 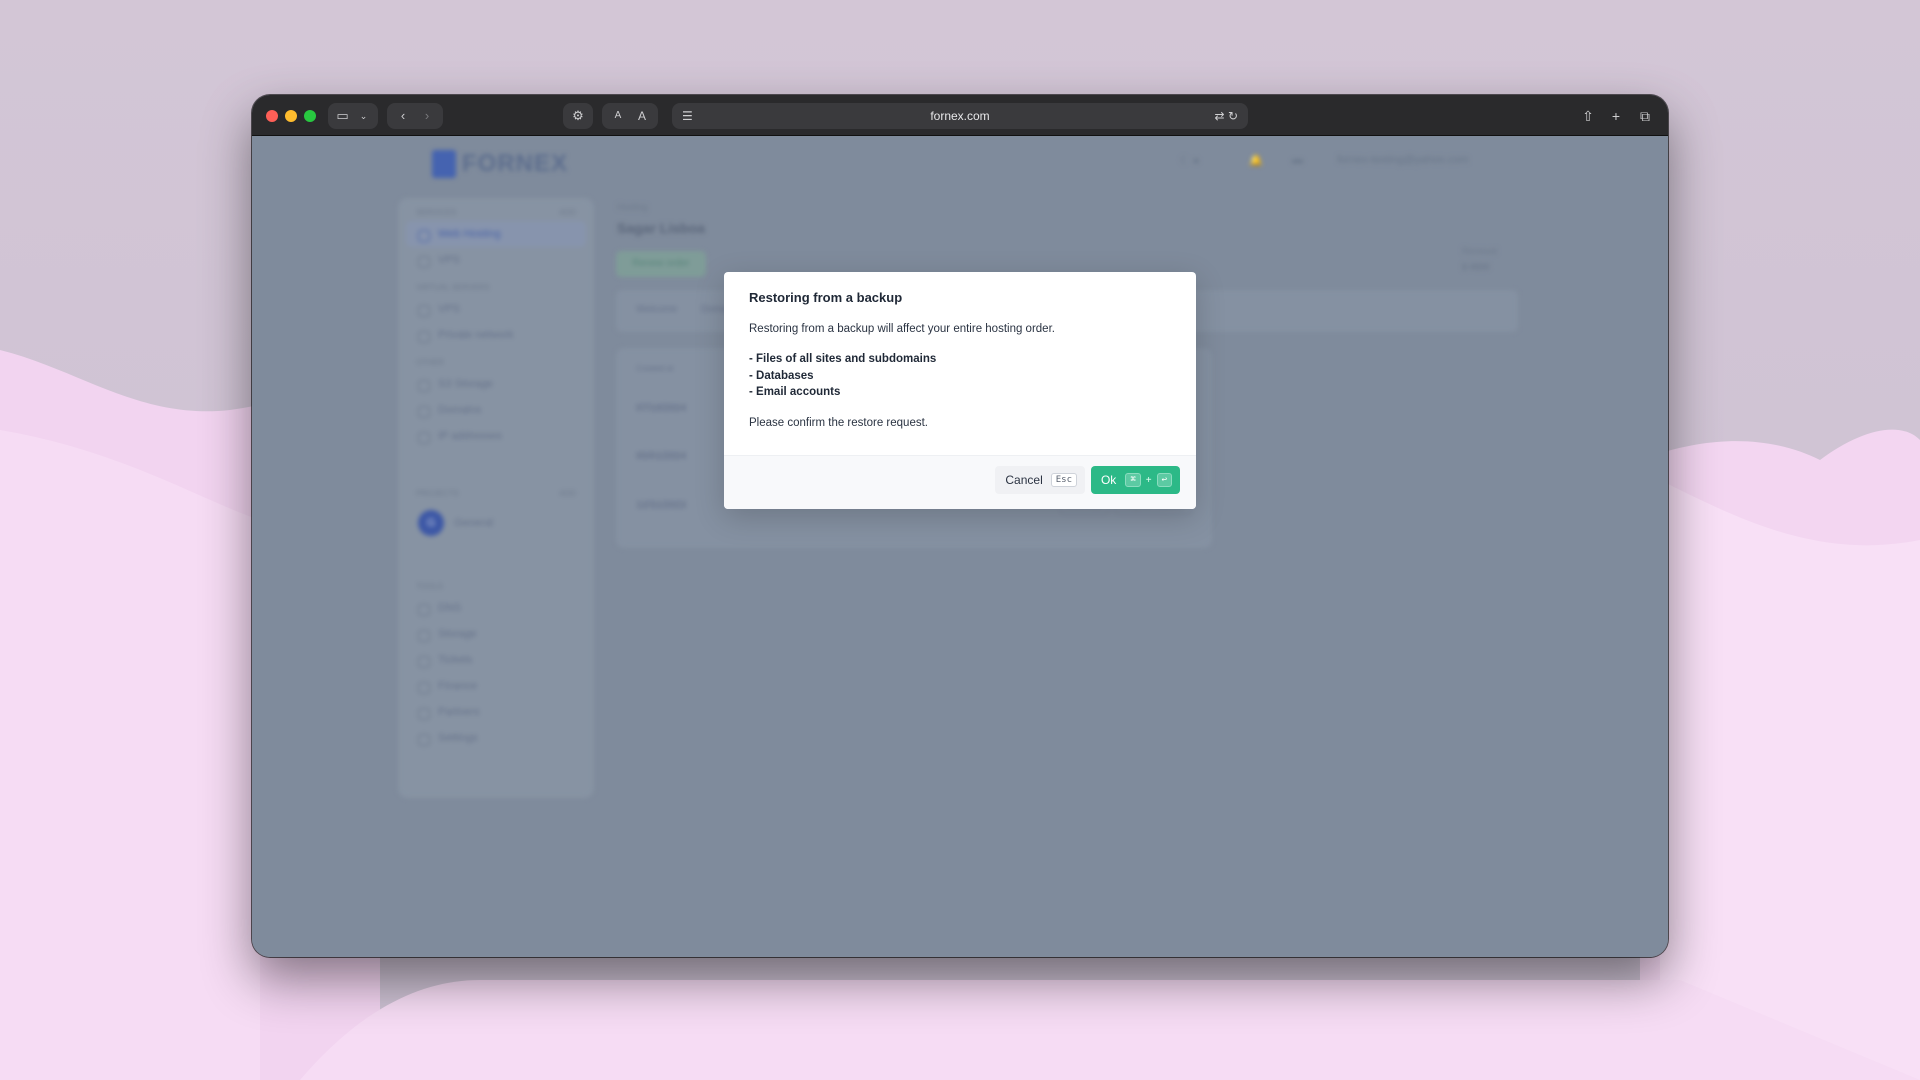 I want to click on address-url: fornex.com, so click(x=960, y=116).